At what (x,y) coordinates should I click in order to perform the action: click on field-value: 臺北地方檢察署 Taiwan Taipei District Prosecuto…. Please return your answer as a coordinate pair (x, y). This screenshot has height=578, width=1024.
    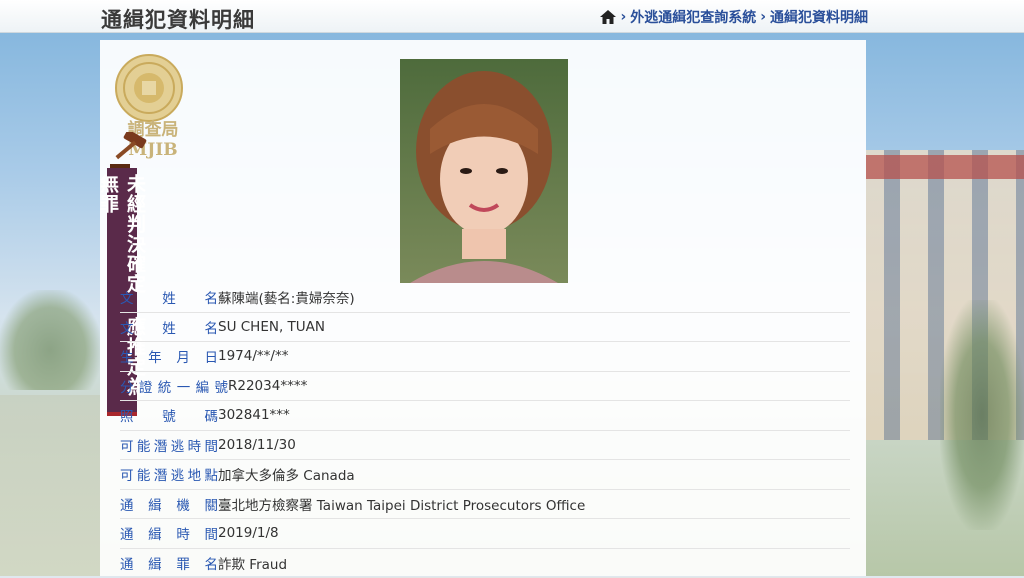
    Looking at the image, I should click on (401, 504).